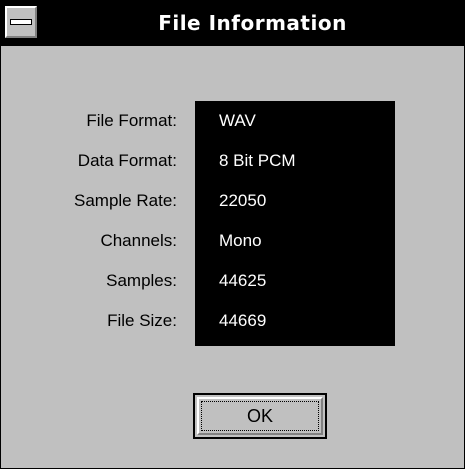  Describe the element at coordinates (141, 280) in the screenshot. I see `samples-label: Samples:` at that location.